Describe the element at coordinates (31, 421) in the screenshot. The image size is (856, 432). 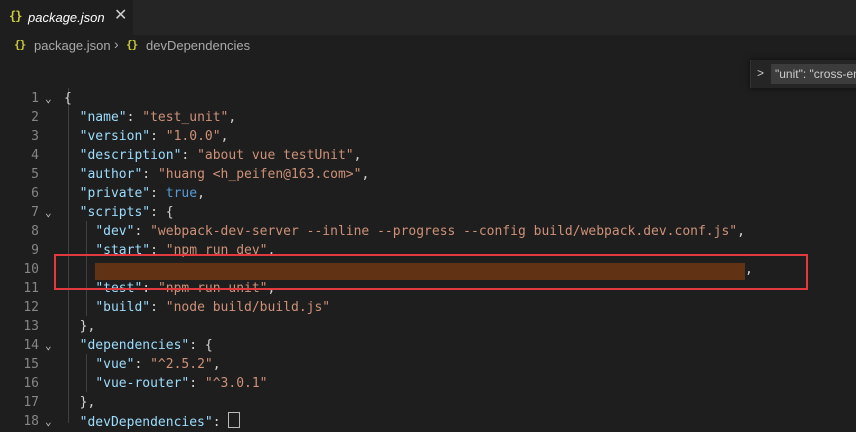
I see `line-number: 18` at that location.